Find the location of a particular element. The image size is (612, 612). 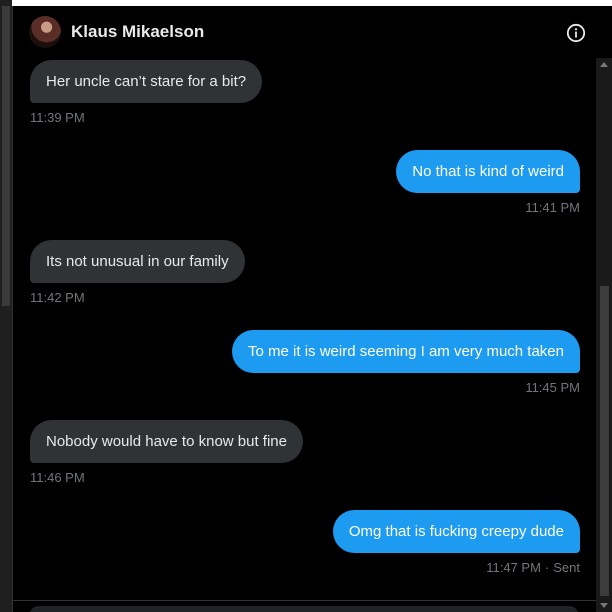

timestamp-text: 11:46 PM is located at coordinates (57, 477).